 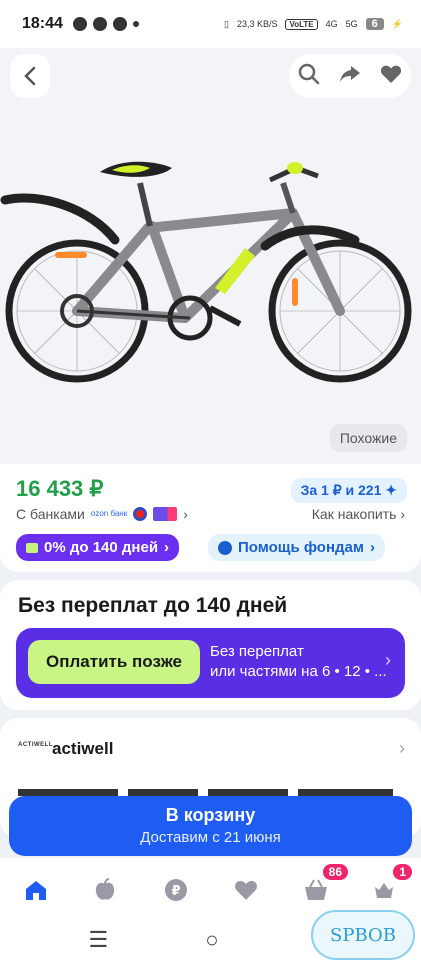 What do you see at coordinates (119, 24) in the screenshot?
I see `whatsapp-icon` at bounding box center [119, 24].